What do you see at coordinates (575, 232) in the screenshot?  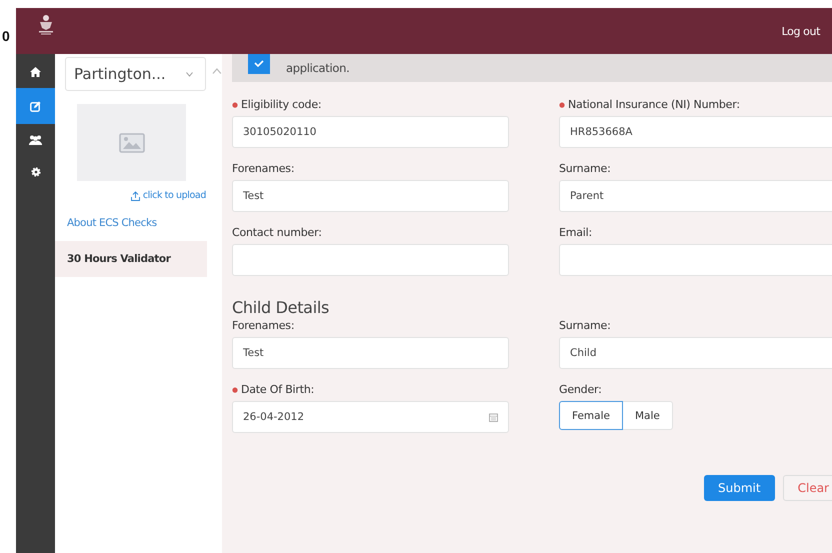 I see `field-label: Email:` at bounding box center [575, 232].